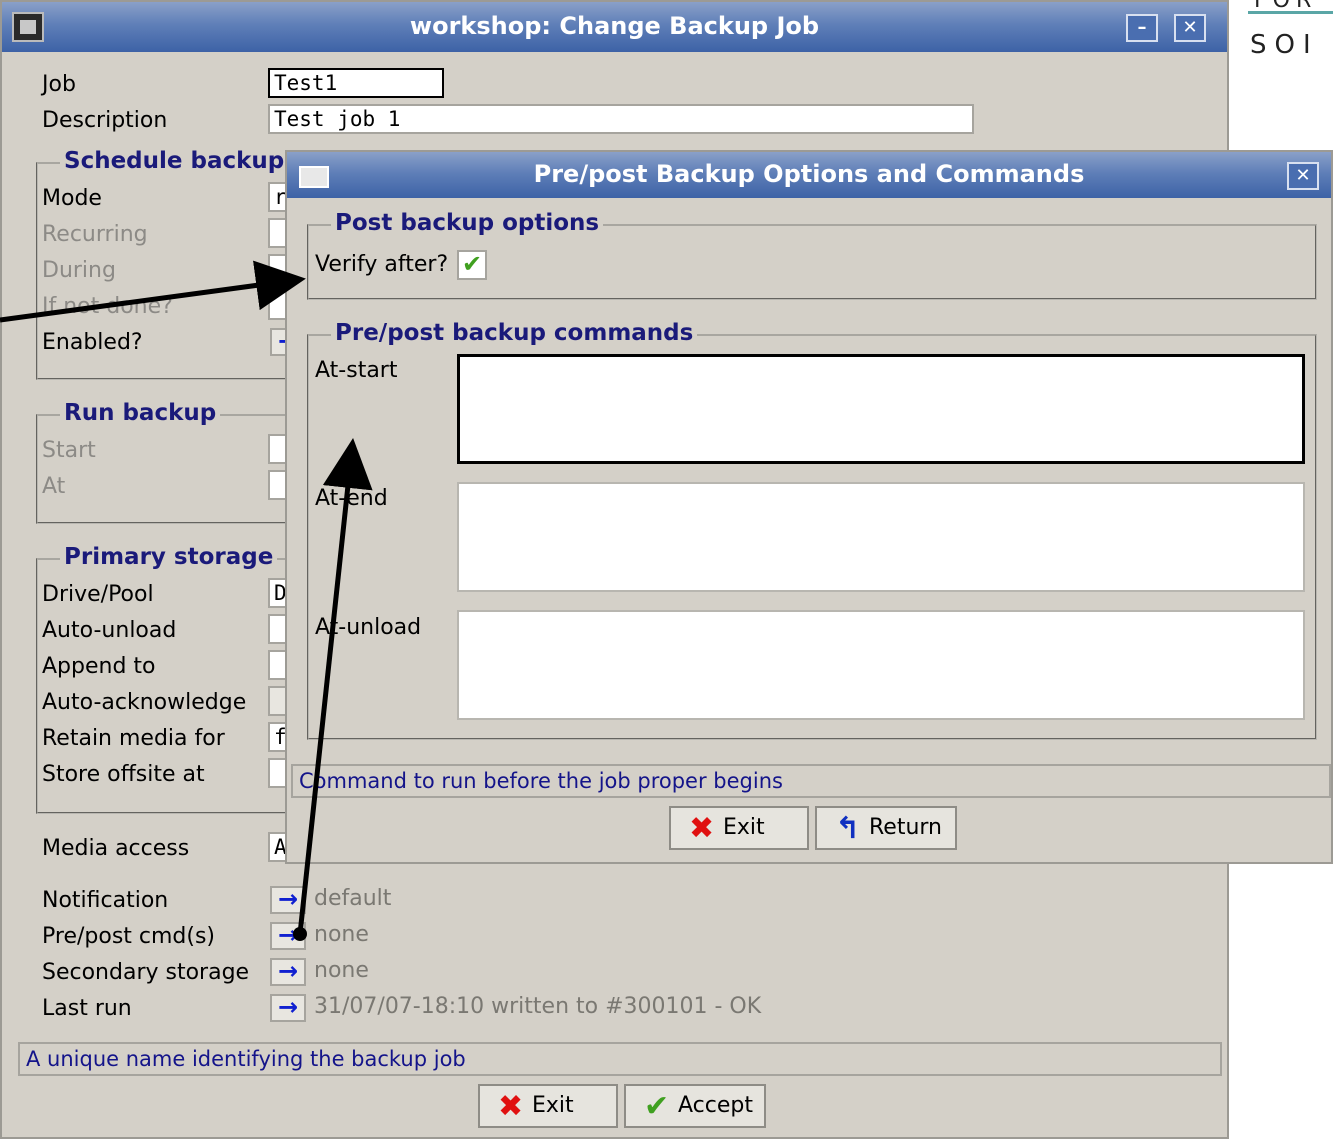 The height and width of the screenshot is (1139, 1333). Describe the element at coordinates (99, 666) in the screenshot. I see `append-to-label: Append to` at that location.